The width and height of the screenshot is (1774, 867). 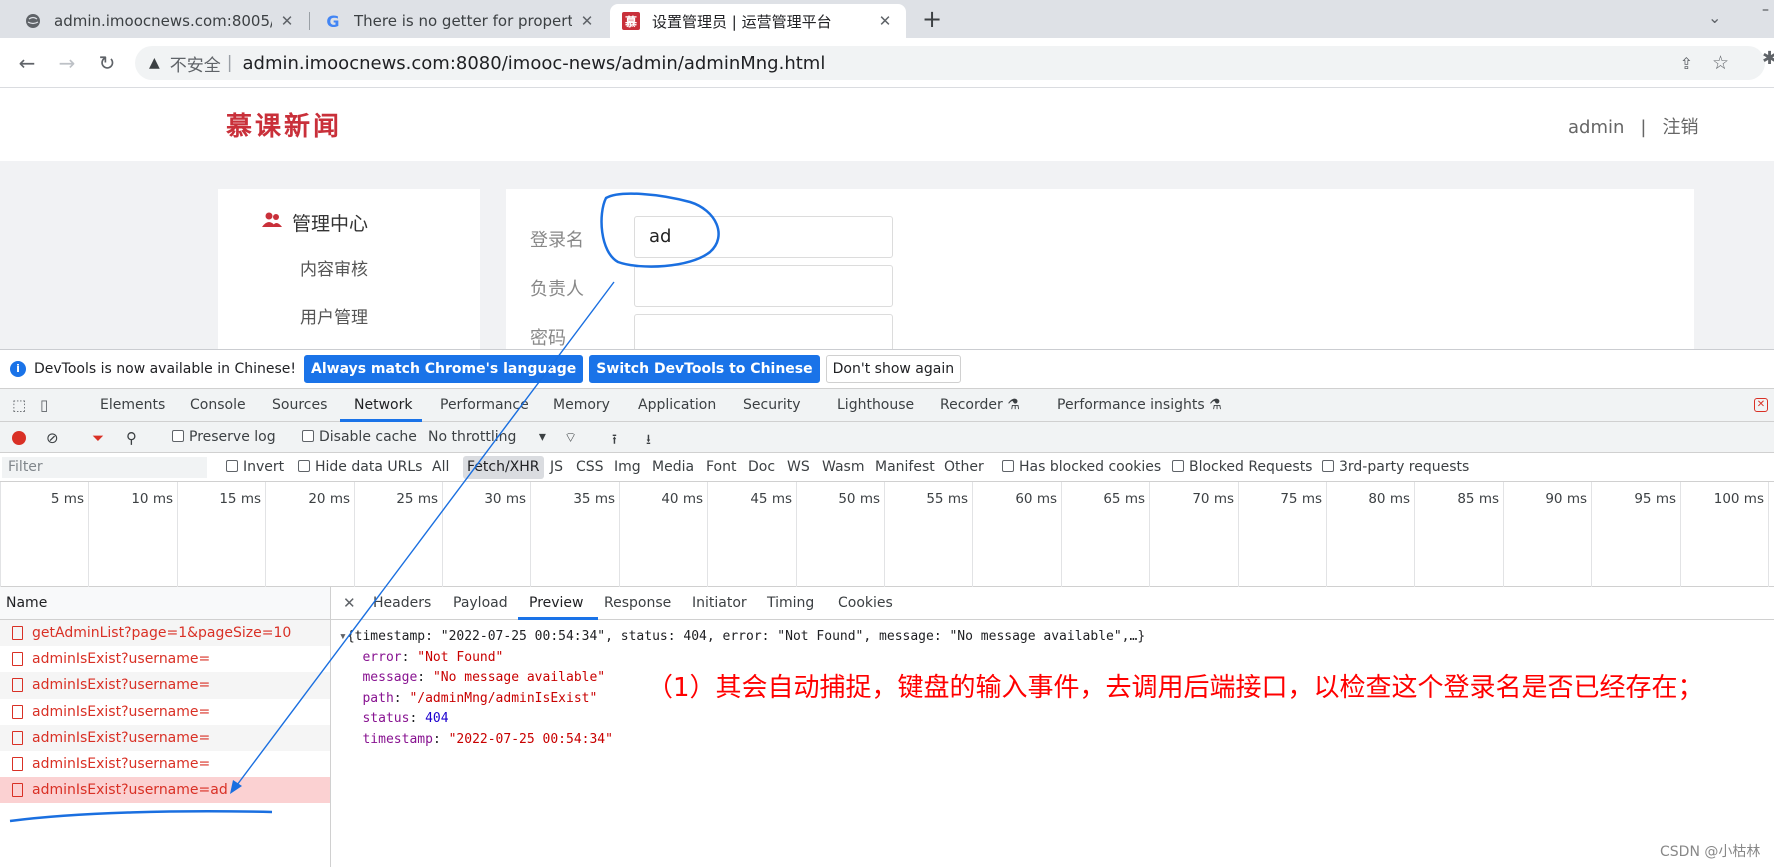 I want to click on error-count-icon: ✕, so click(x=1761, y=405).